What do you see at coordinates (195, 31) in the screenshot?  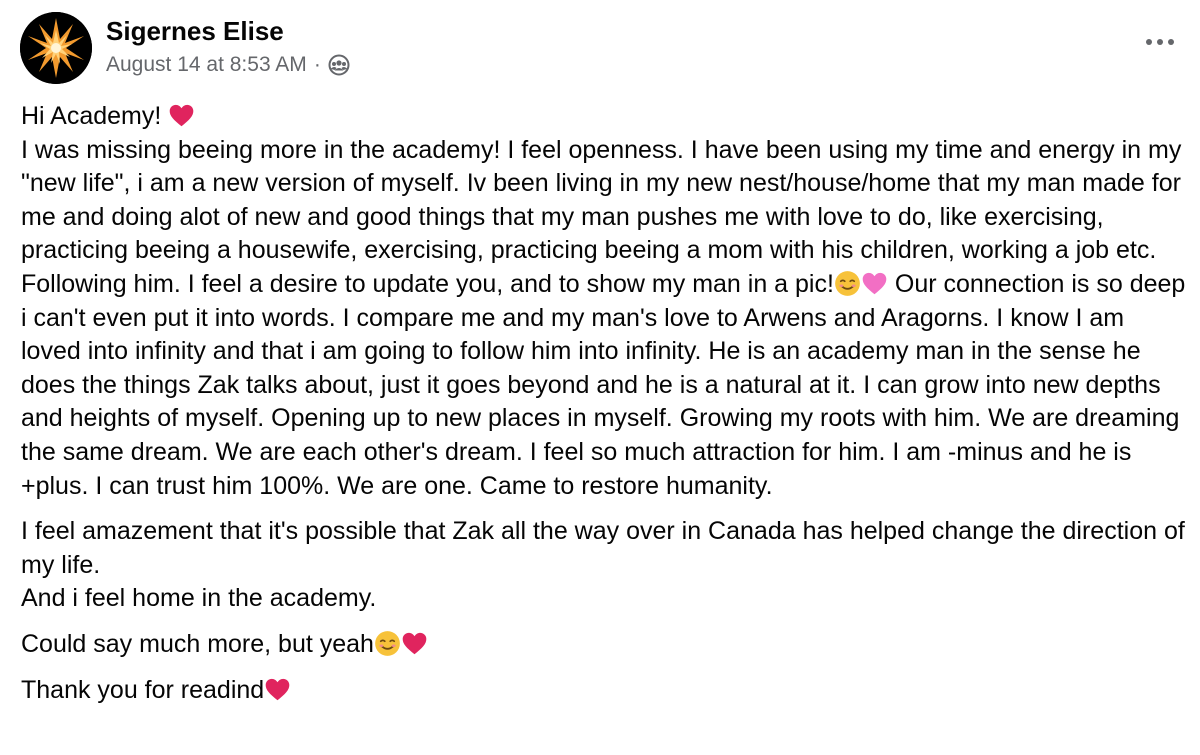 I see `author-name: Sigernes Elise` at bounding box center [195, 31].